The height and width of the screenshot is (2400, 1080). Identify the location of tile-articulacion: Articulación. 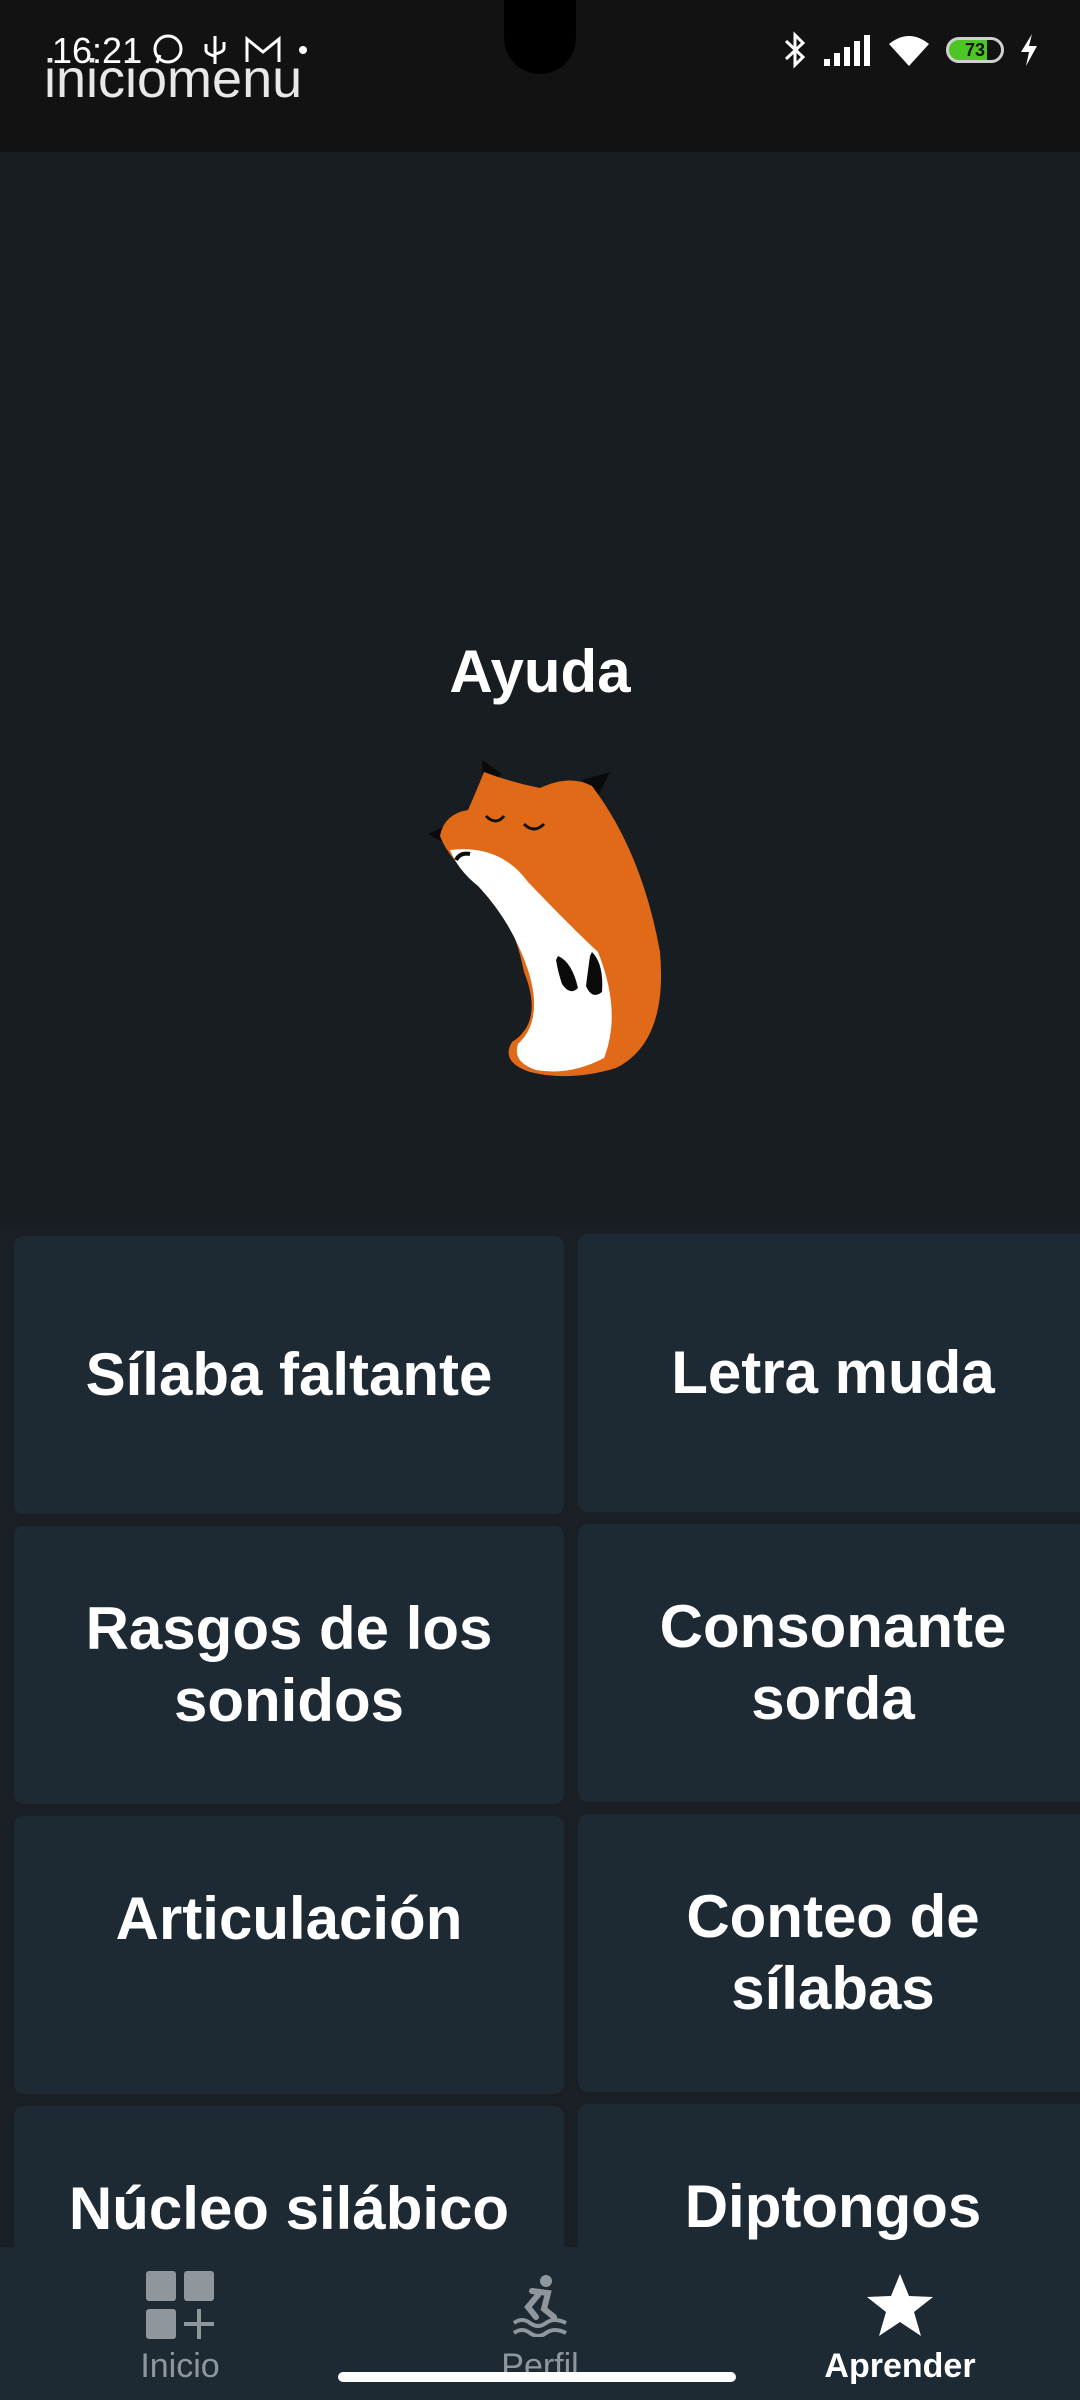
(289, 1955).